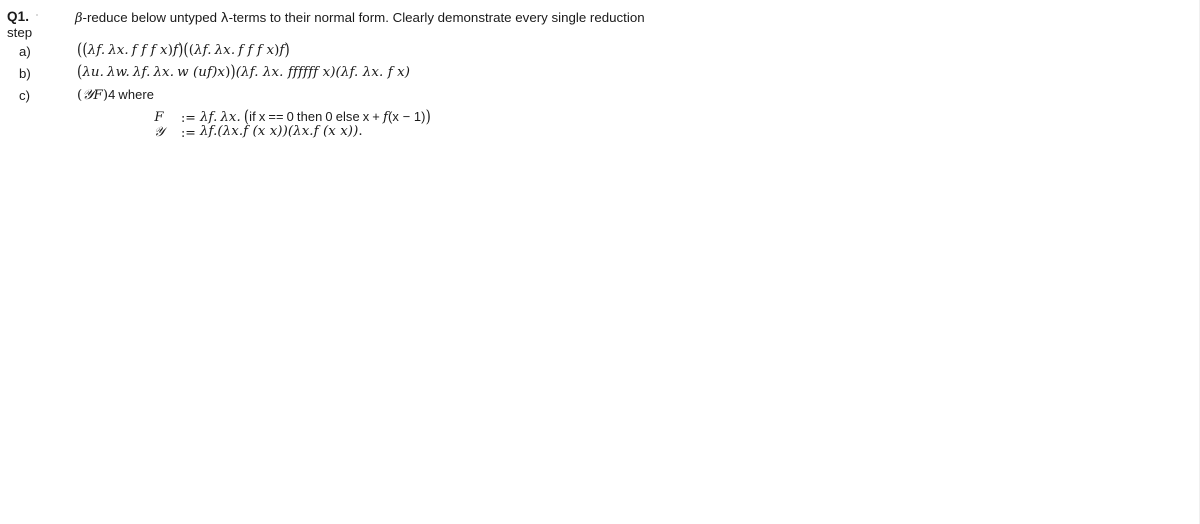 Image resolution: width=1200 pixels, height=524 pixels. I want to click on beta-symbol: β, so click(79, 18).